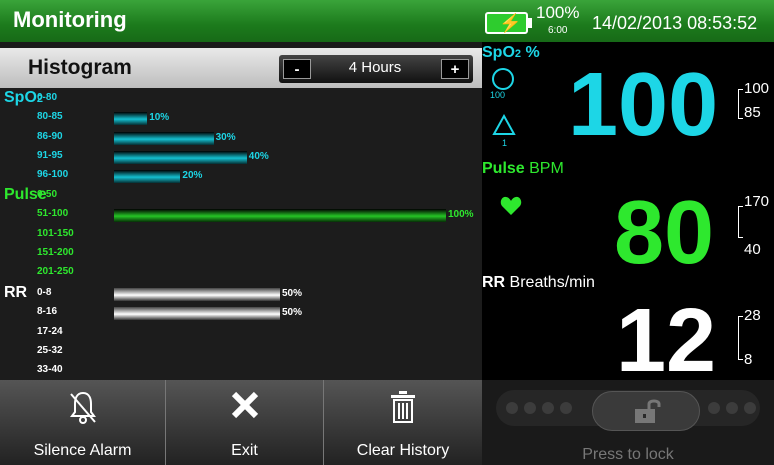 This screenshot has width=774, height=465. What do you see at coordinates (503, 79) in the screenshot?
I see `circle-icon` at bounding box center [503, 79].